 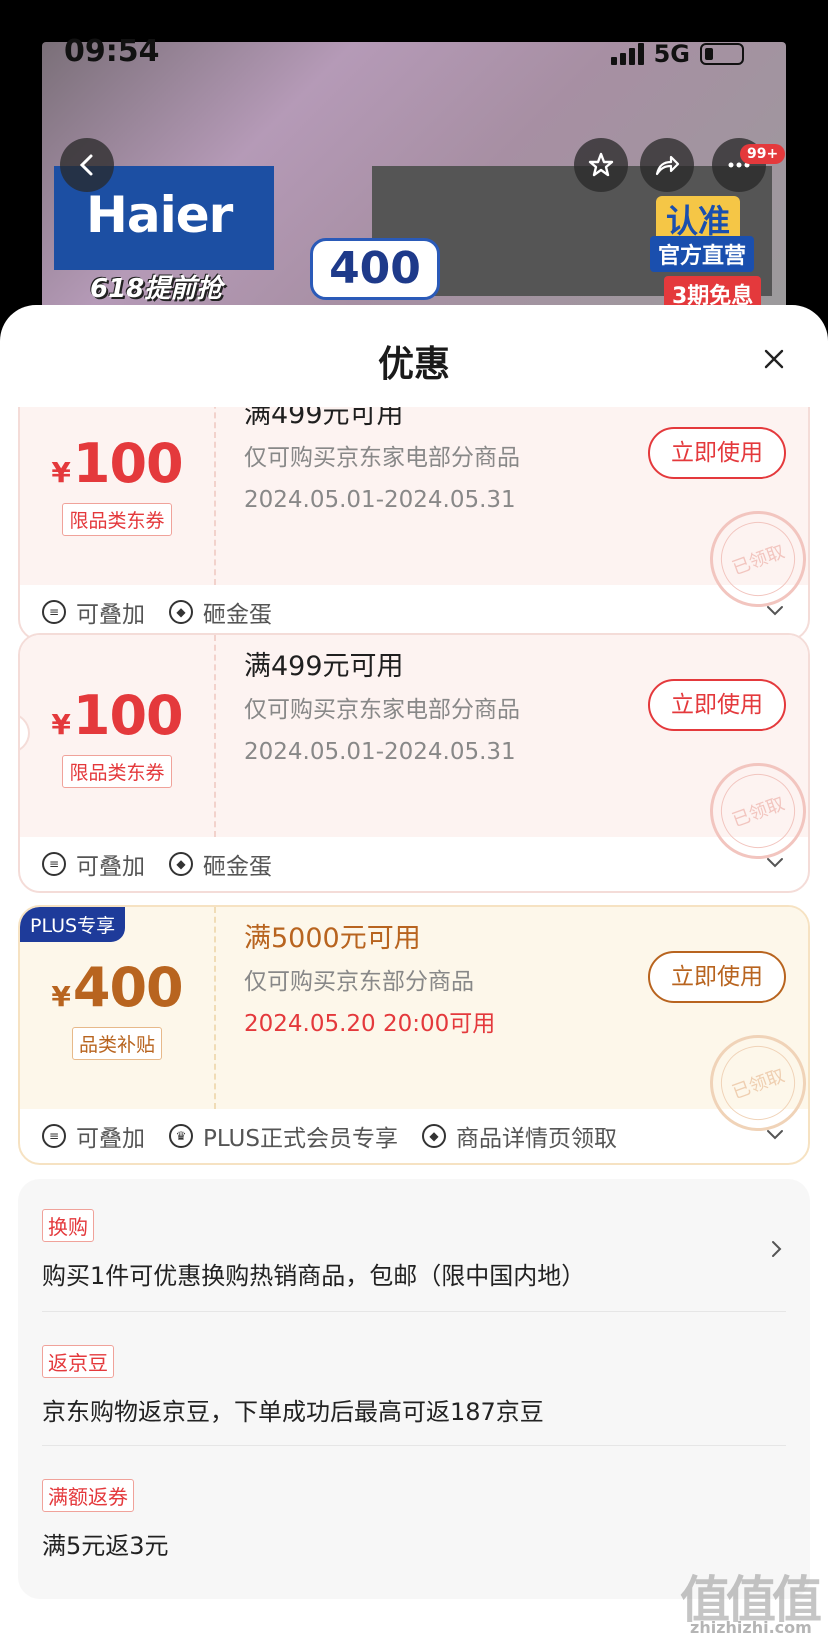 I want to click on coupon-amount: ¥ 400, so click(x=117, y=987).